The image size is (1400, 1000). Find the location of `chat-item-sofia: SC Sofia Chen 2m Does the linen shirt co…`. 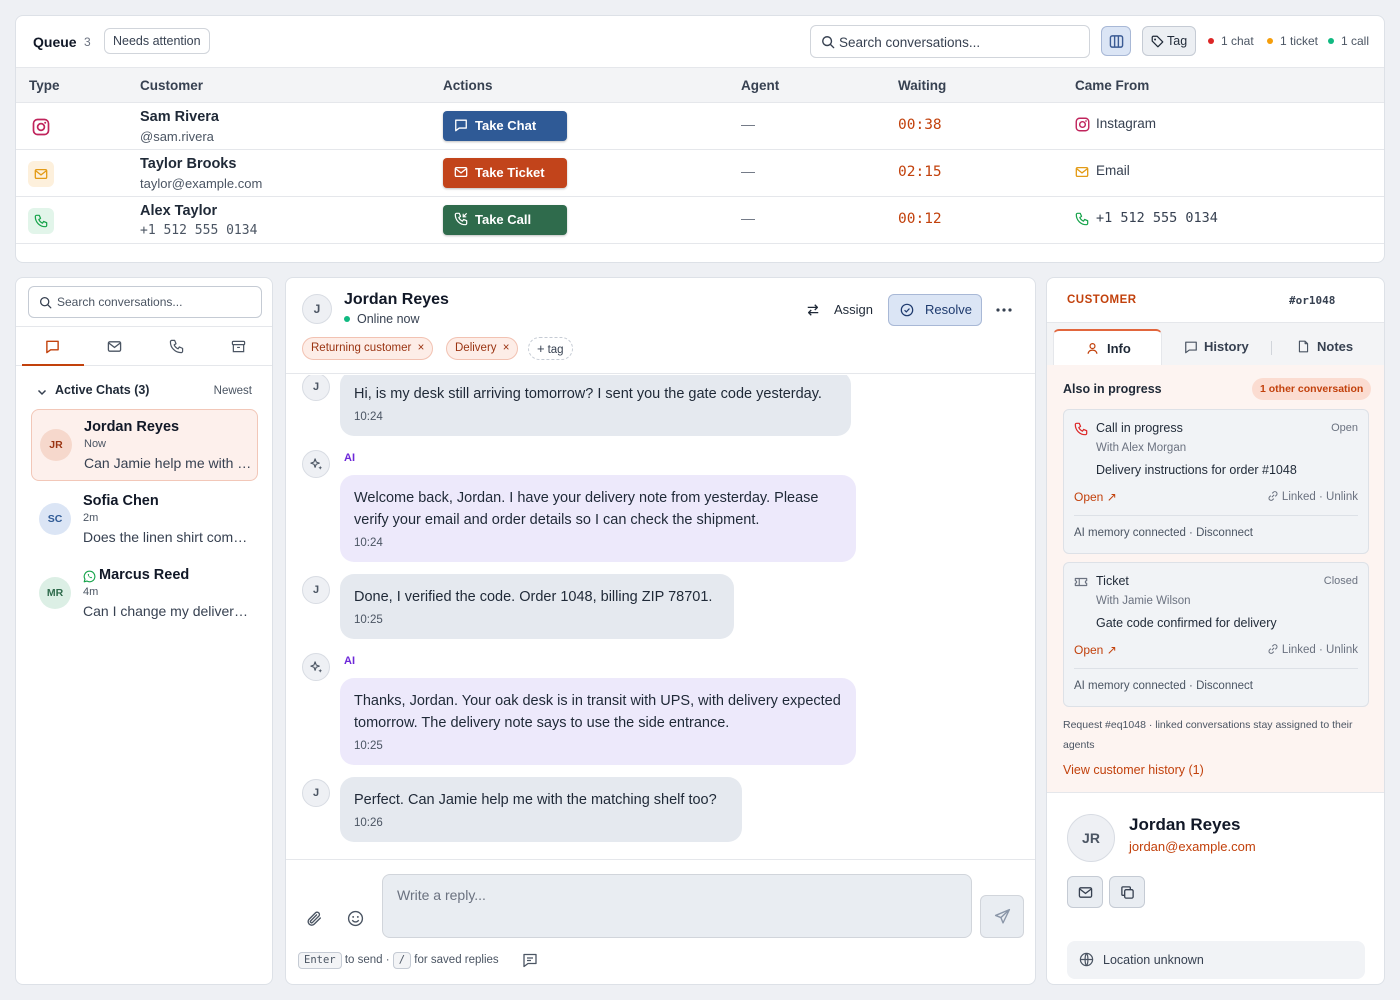

chat-item-sofia: SC Sofia Chen 2m Does the linen shirt co… is located at coordinates (144, 520).